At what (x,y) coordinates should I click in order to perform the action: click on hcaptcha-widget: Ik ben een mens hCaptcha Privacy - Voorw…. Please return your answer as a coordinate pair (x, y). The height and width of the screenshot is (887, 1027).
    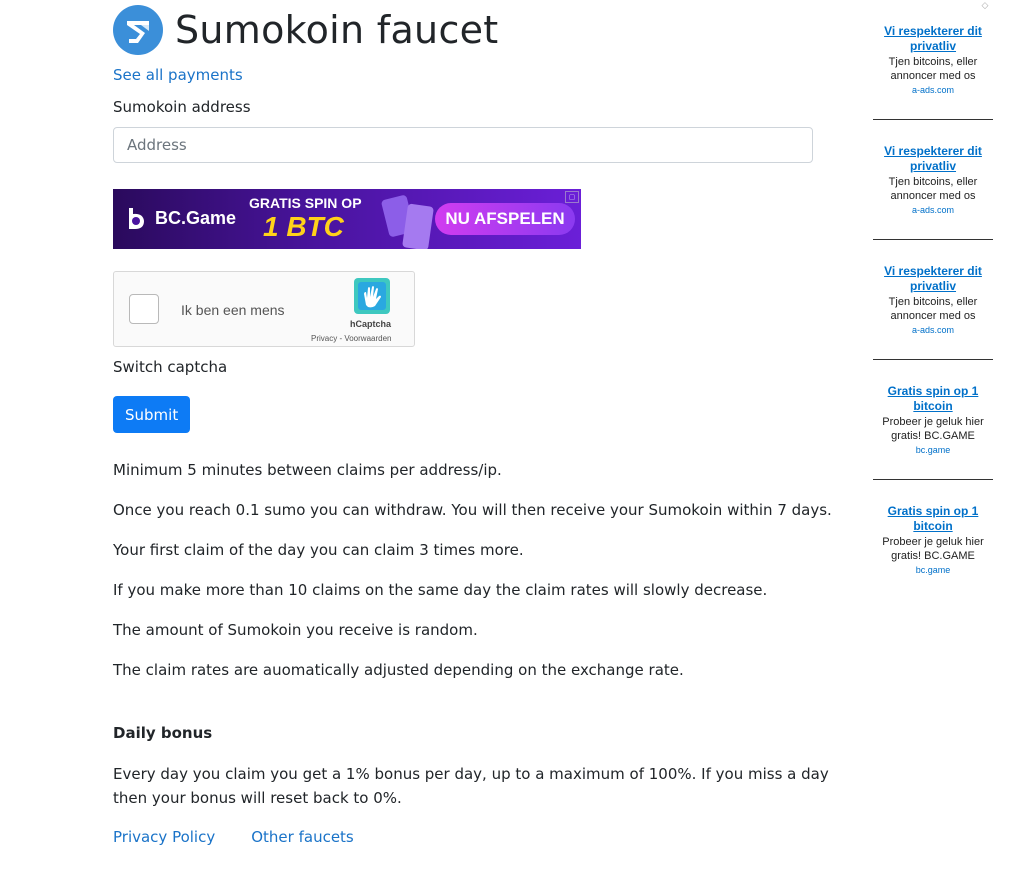
    Looking at the image, I should click on (264, 309).